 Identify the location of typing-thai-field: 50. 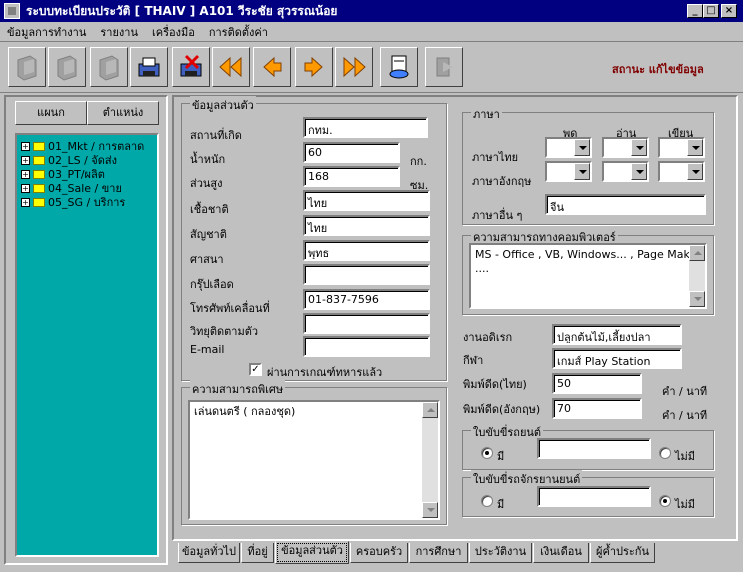
(597, 383).